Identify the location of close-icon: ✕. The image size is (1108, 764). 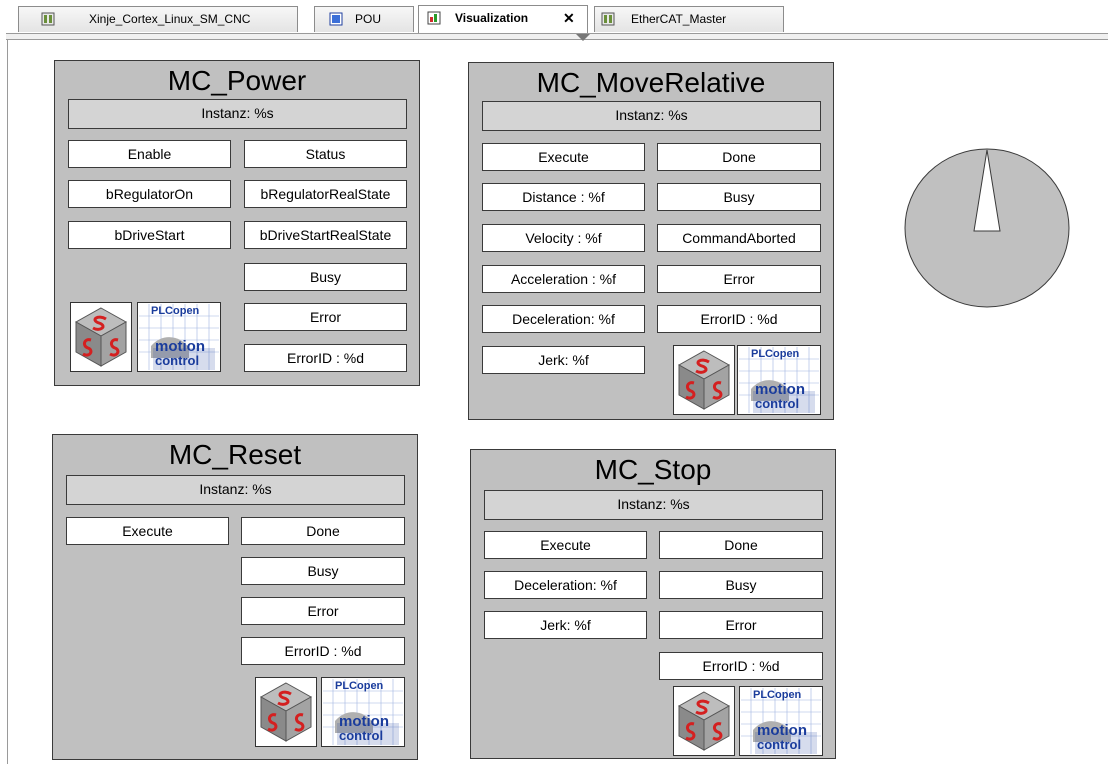
(569, 18).